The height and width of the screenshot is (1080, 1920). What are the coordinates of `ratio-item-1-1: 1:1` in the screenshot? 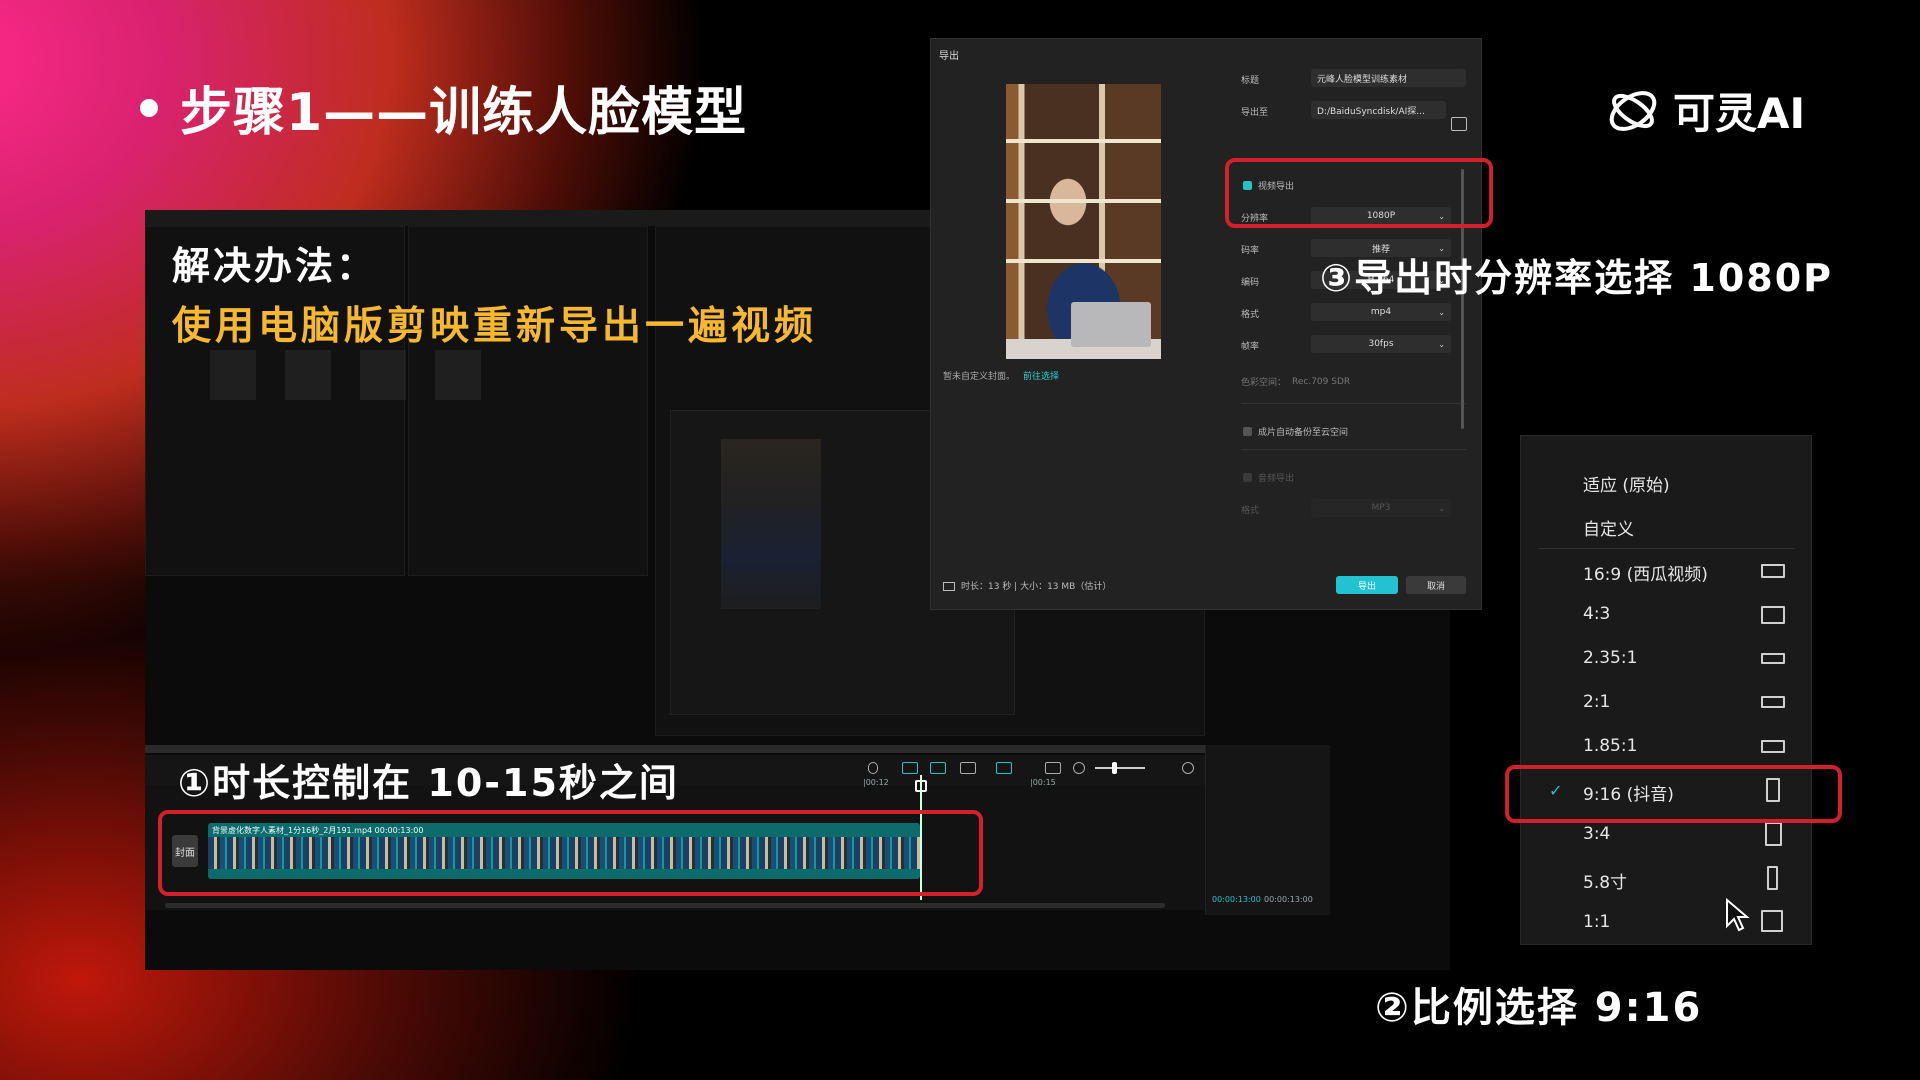 It's located at (1596, 922).